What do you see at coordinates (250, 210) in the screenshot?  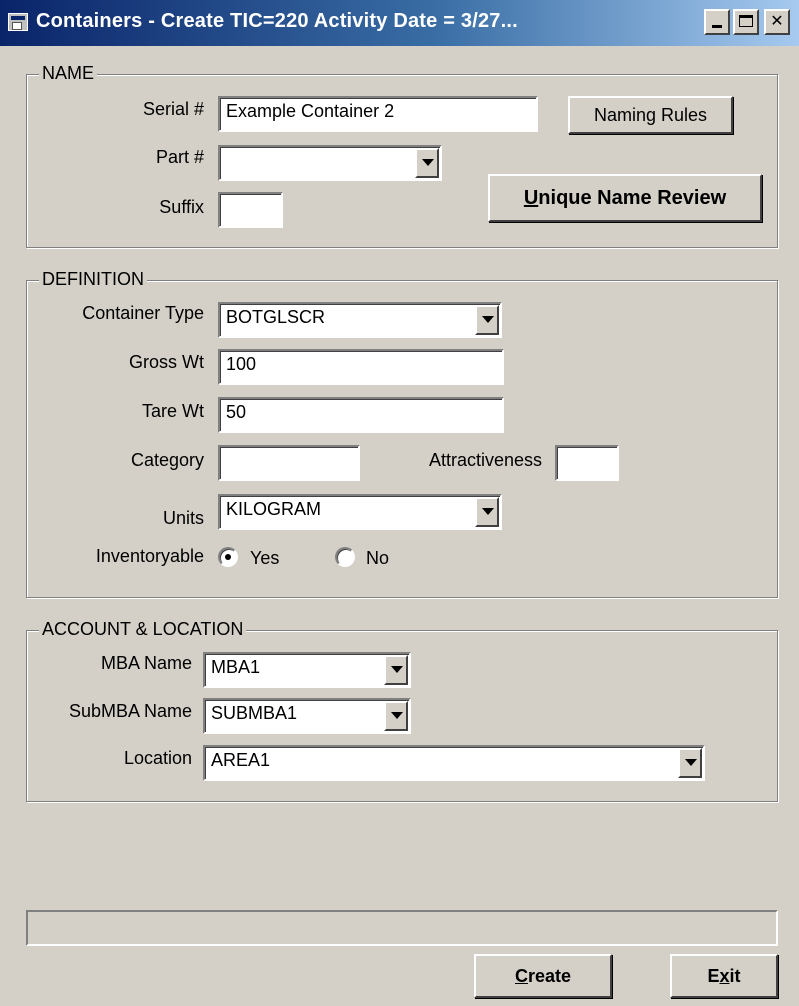 I see `suffix-input` at bounding box center [250, 210].